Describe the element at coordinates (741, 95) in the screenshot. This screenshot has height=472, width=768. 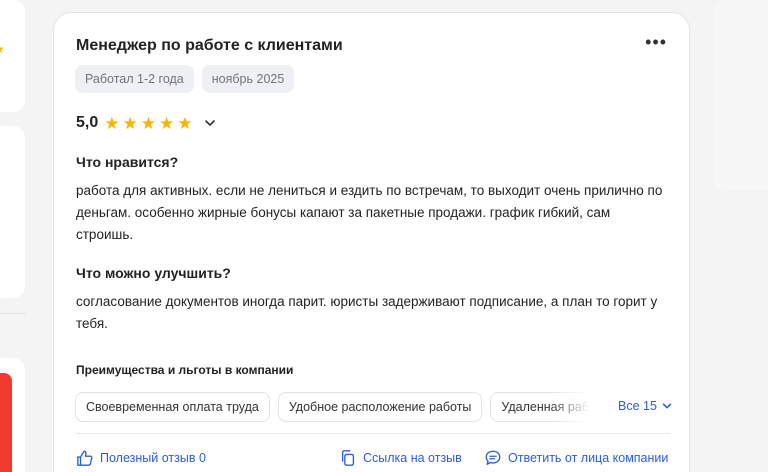
I see `right-card` at that location.